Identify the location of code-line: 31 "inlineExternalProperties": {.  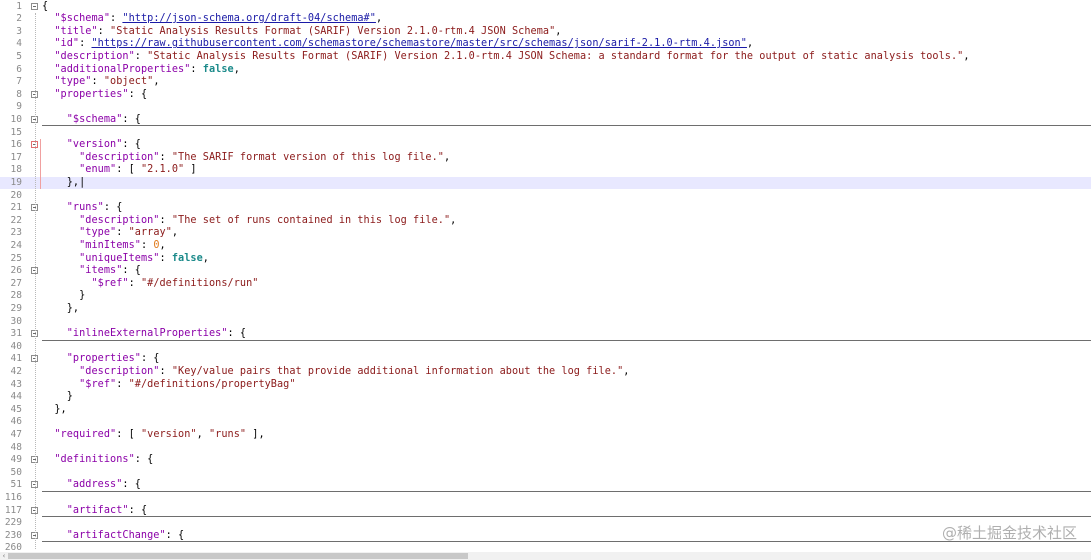
(545, 334).